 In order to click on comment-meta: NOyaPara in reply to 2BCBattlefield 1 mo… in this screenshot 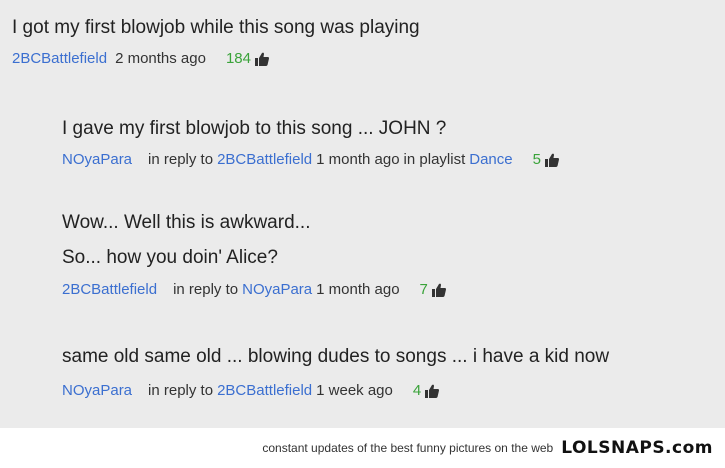, I will do `click(310, 159)`.